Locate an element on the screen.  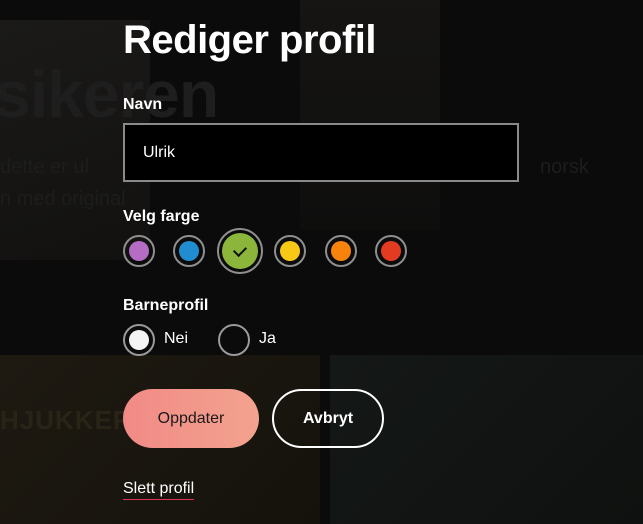
name-label: Navn is located at coordinates (143, 104).